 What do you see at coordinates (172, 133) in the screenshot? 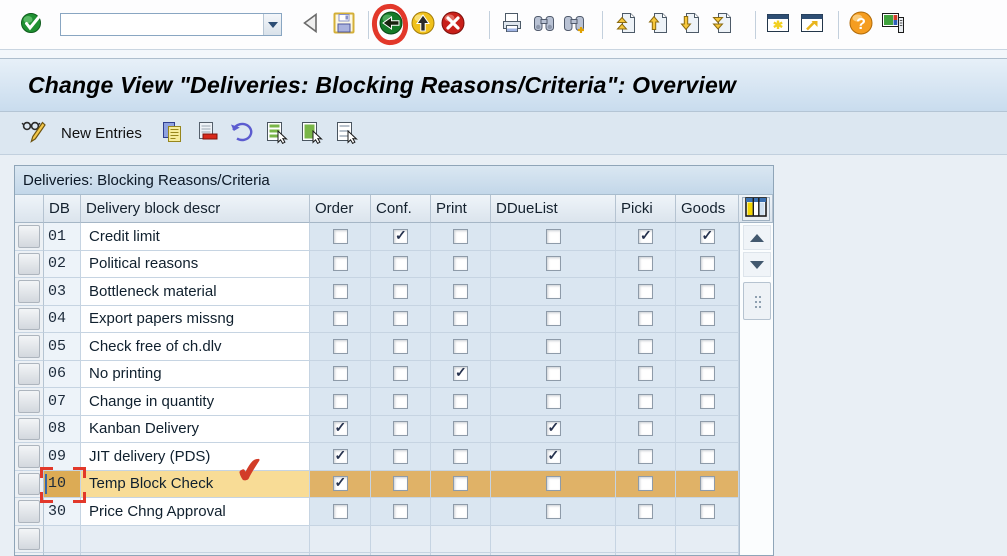
I see `copy-as-button` at bounding box center [172, 133].